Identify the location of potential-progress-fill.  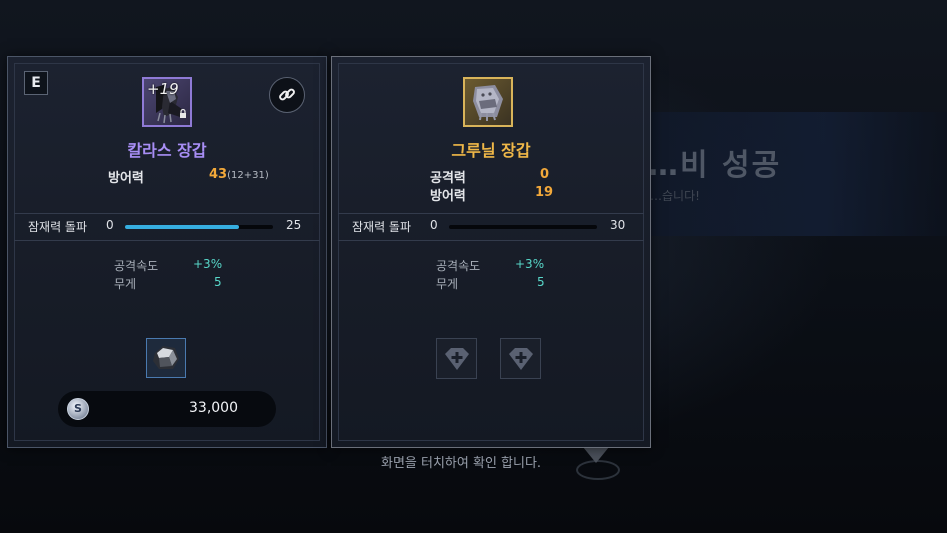
(182, 227).